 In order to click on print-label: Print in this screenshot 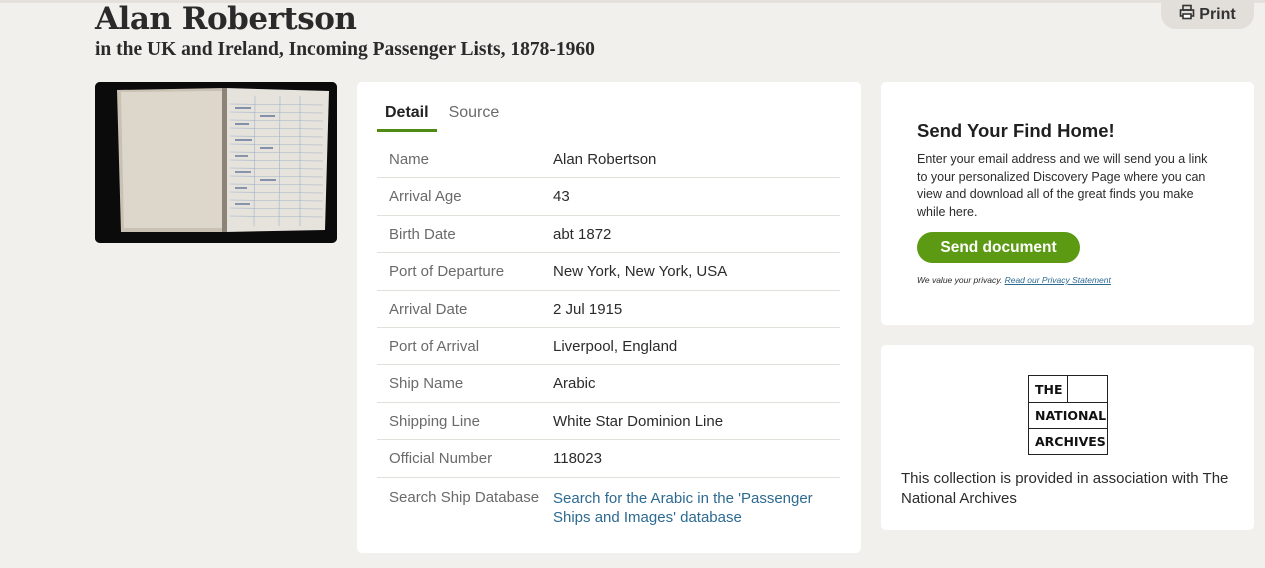, I will do `click(1217, 14)`.